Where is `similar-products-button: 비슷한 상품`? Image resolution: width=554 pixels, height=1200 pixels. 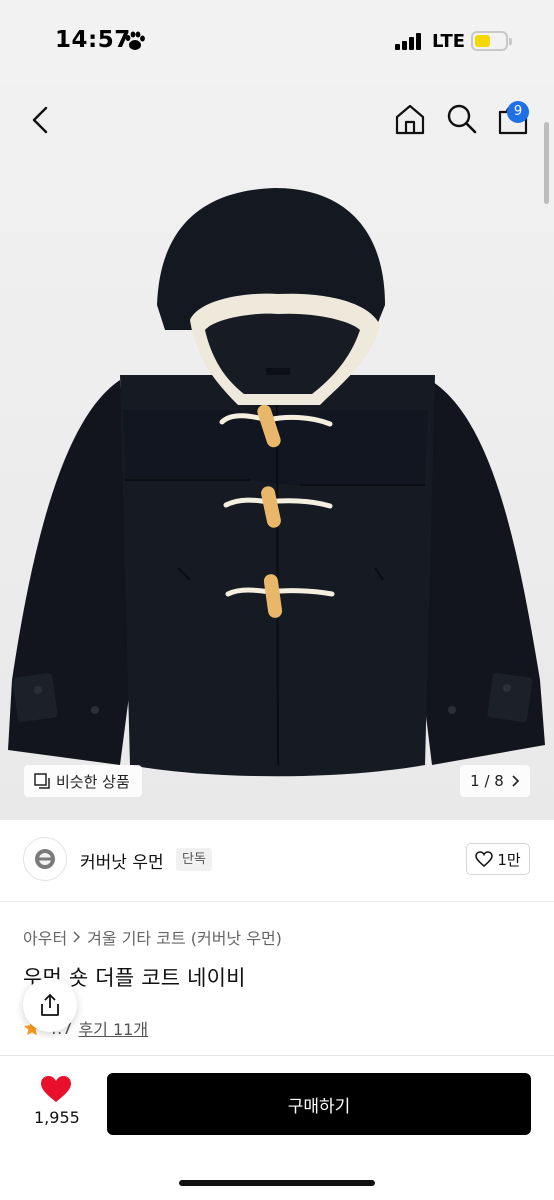 similar-products-button: 비슷한 상품 is located at coordinates (83, 781).